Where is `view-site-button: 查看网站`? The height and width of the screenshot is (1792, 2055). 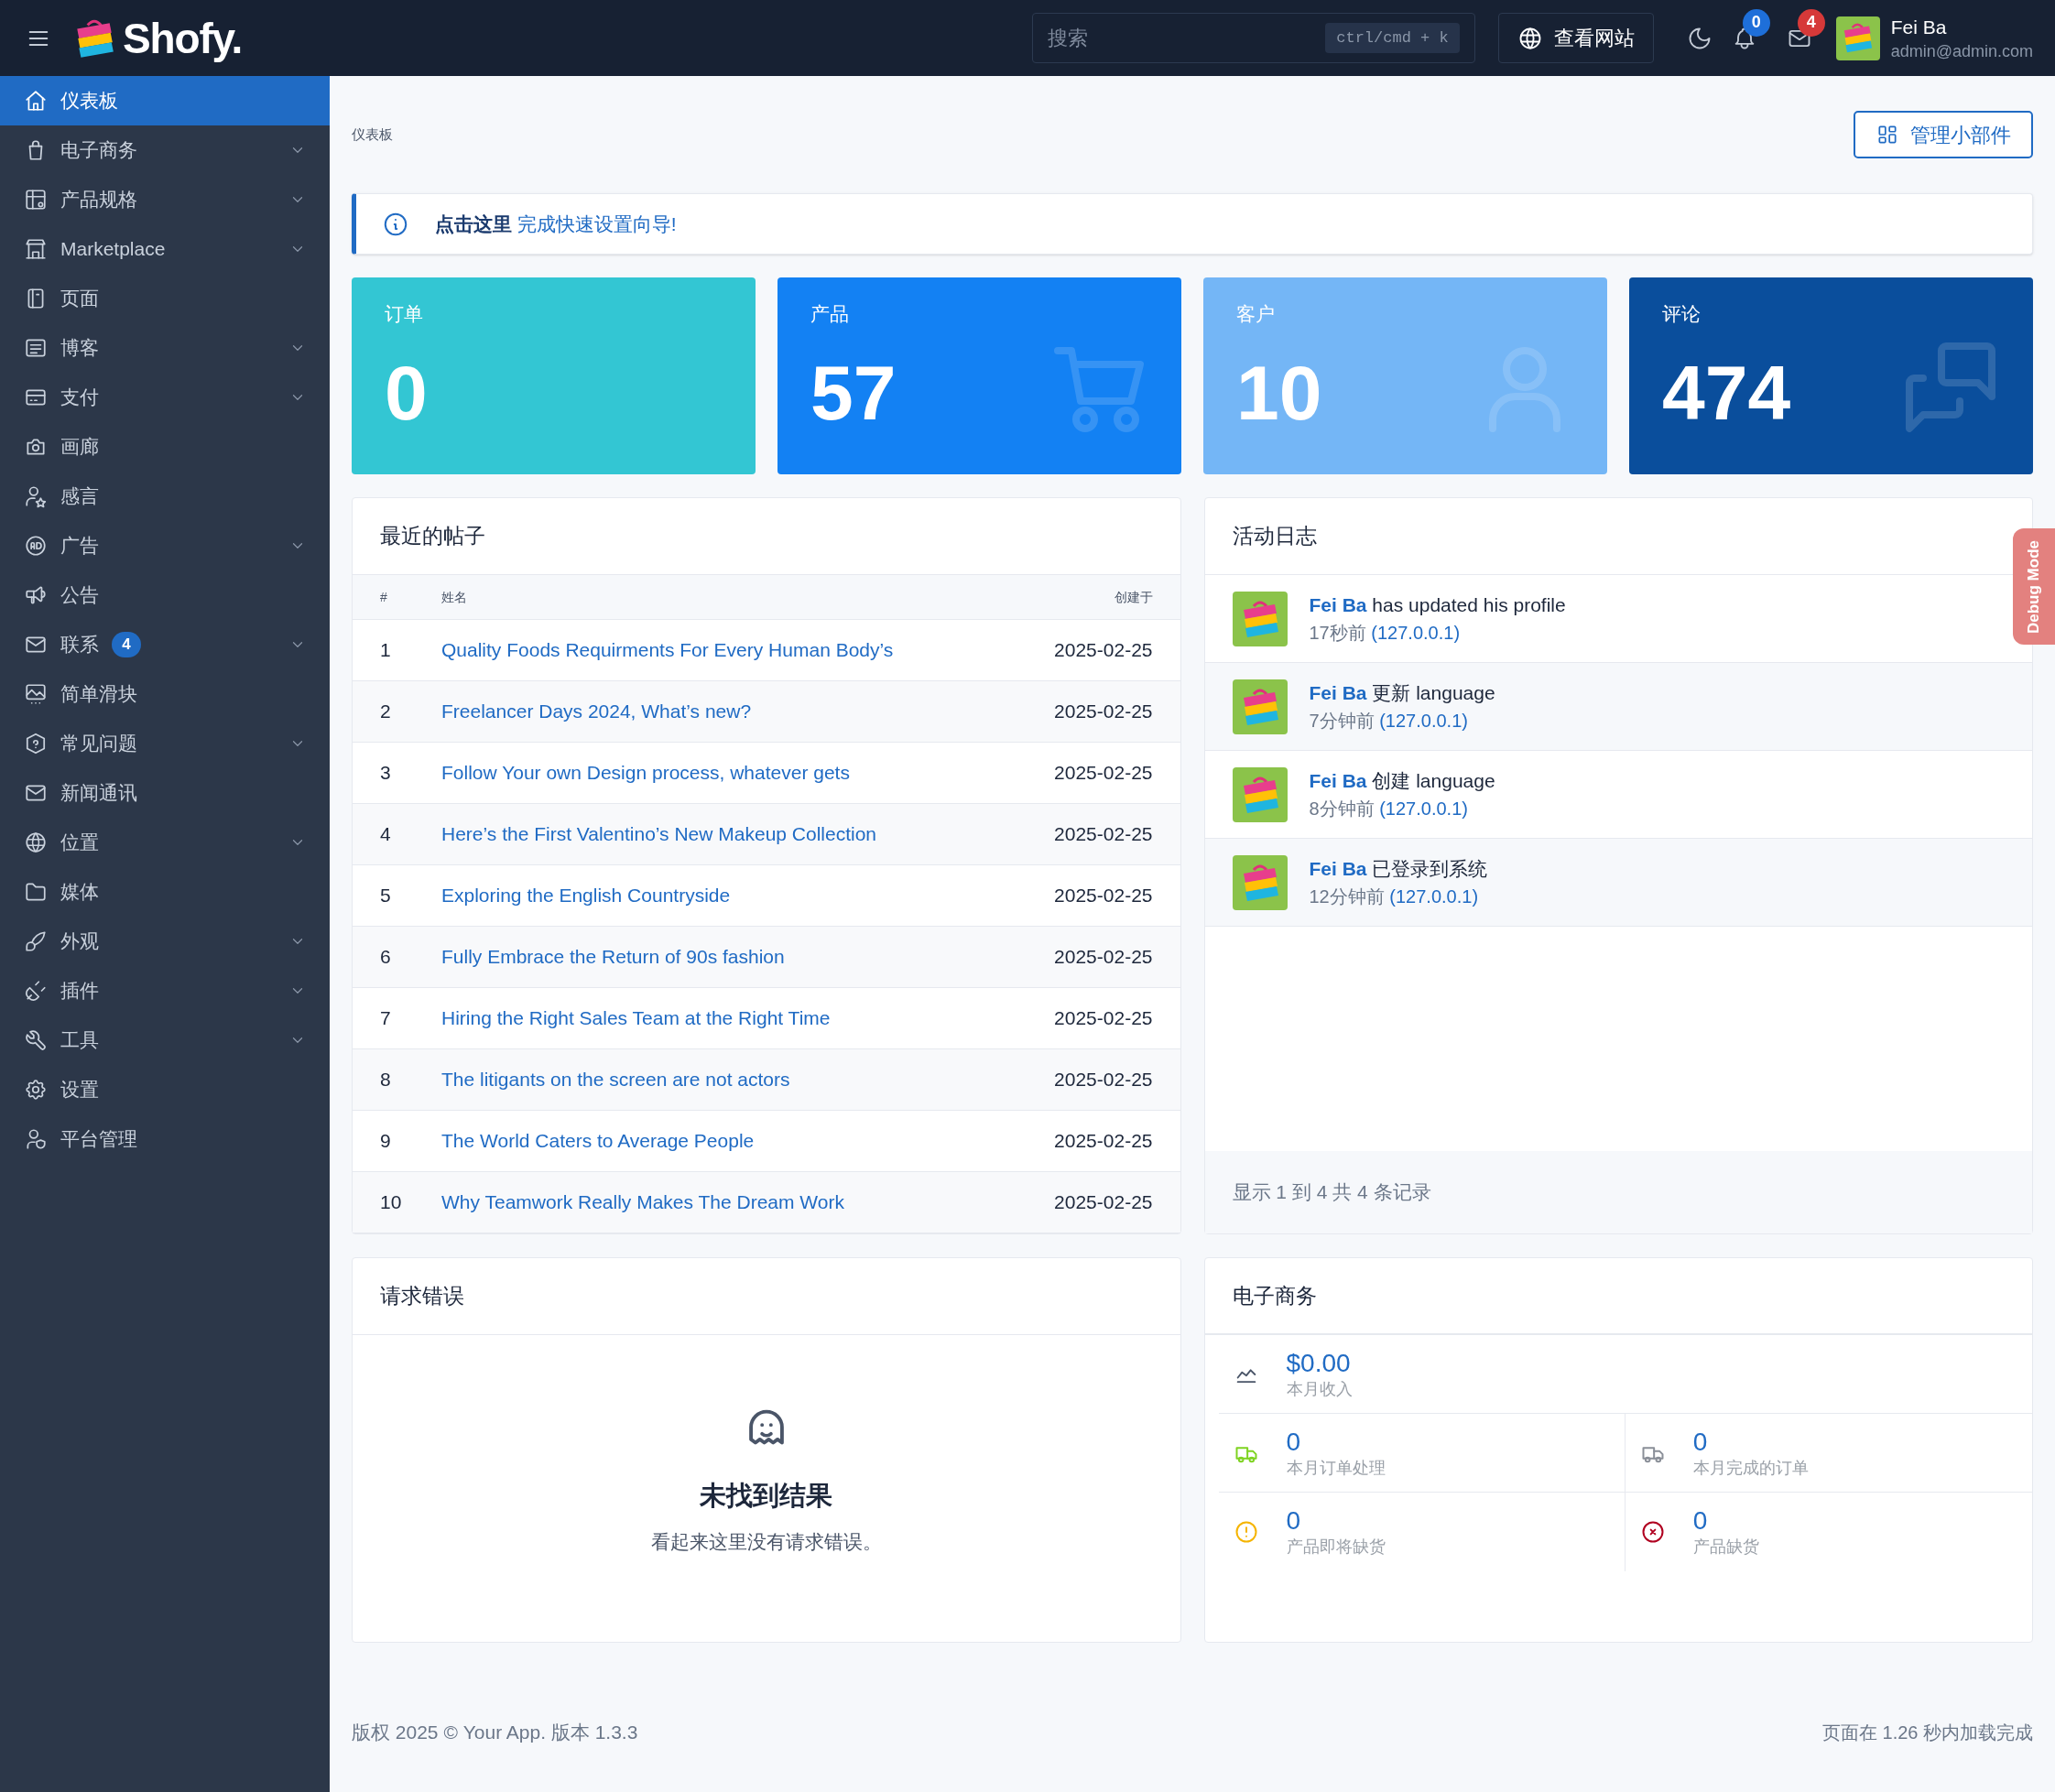 view-site-button: 查看网站 is located at coordinates (1575, 38).